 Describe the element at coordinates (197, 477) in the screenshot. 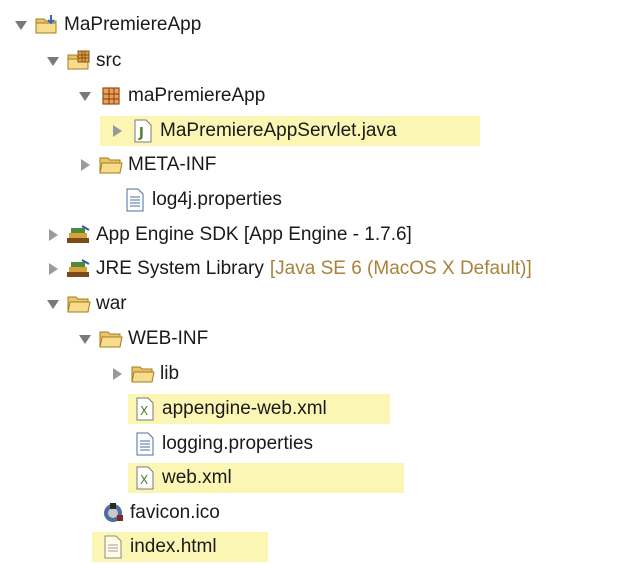

I see `tree-node-label: web.xml` at that location.